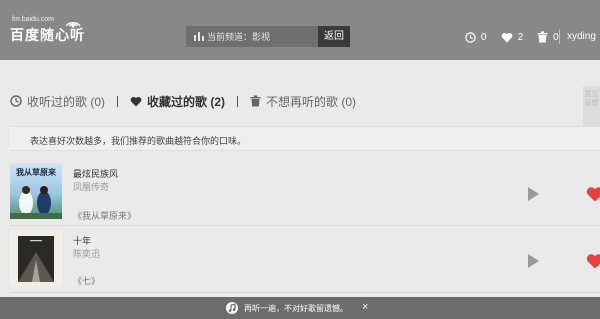 This screenshot has width=600, height=319. What do you see at coordinates (334, 36) in the screenshot?
I see `back-button: 返回` at bounding box center [334, 36].